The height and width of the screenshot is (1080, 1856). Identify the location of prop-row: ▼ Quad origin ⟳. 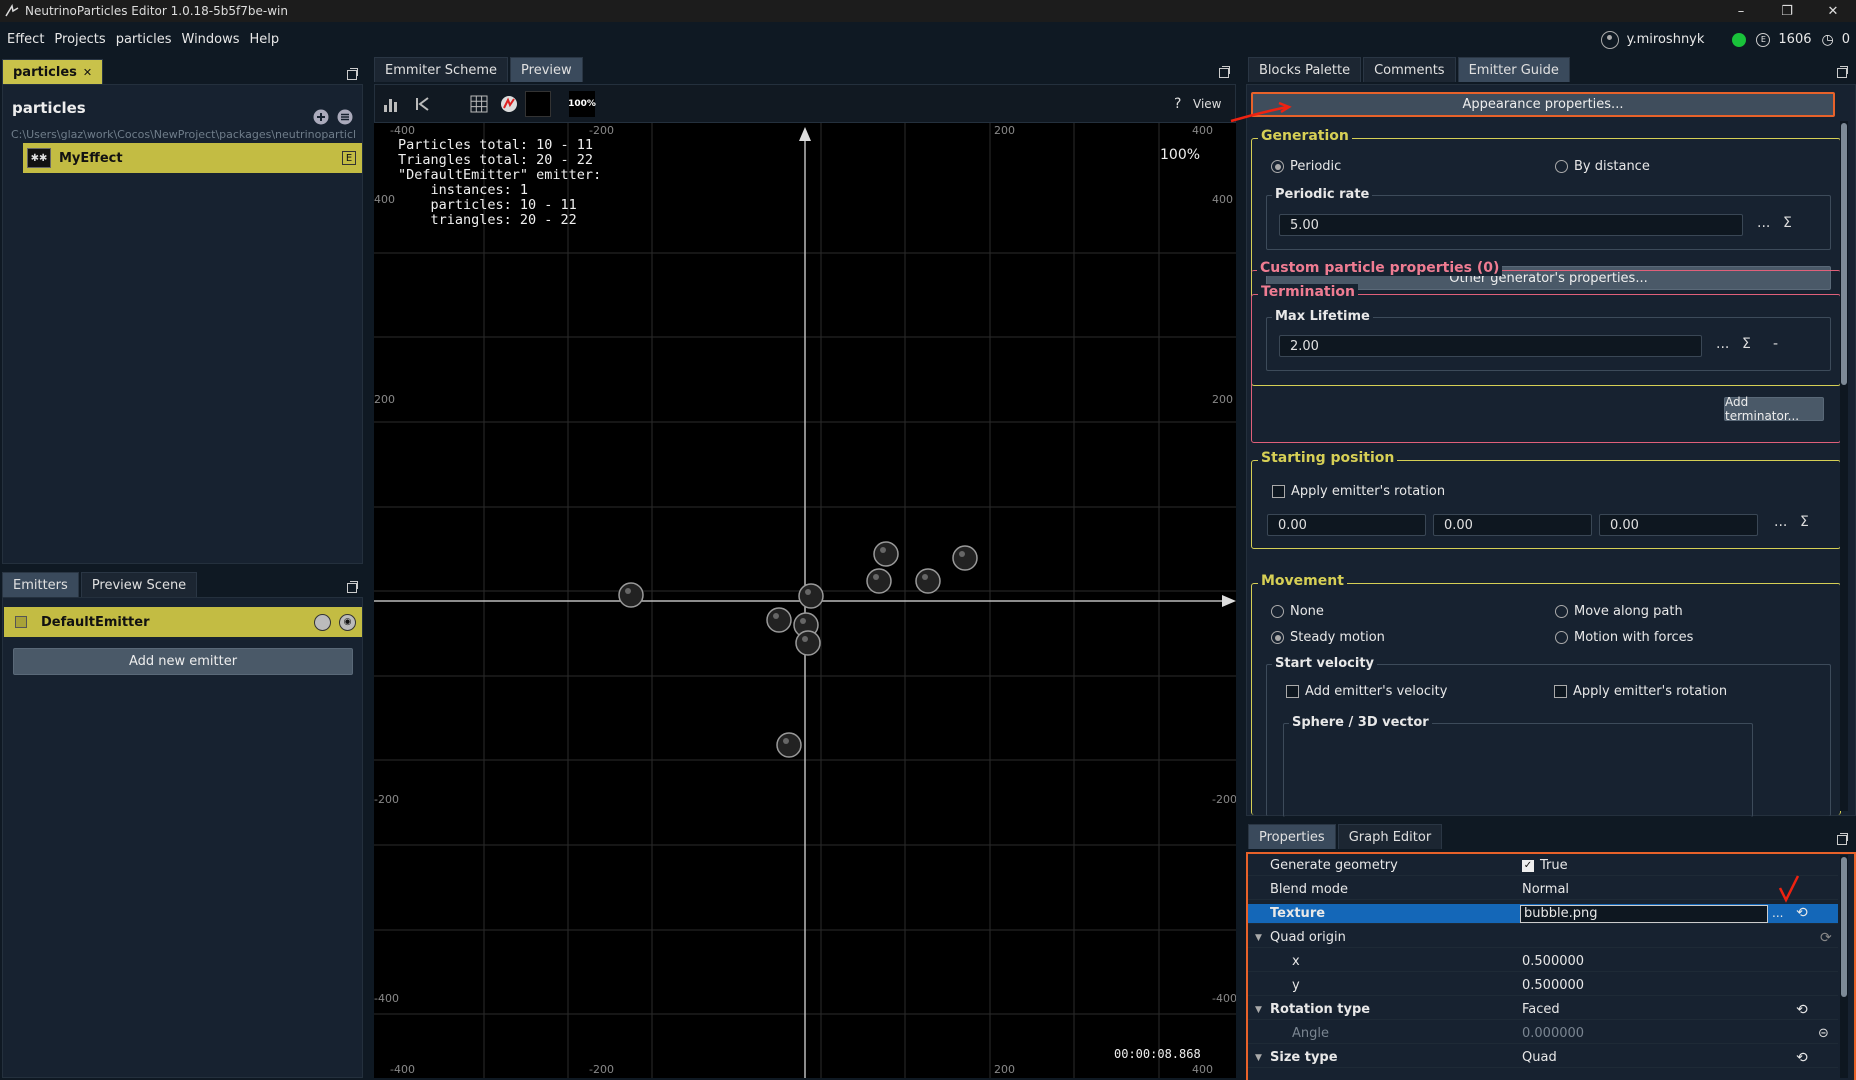
(1543, 938).